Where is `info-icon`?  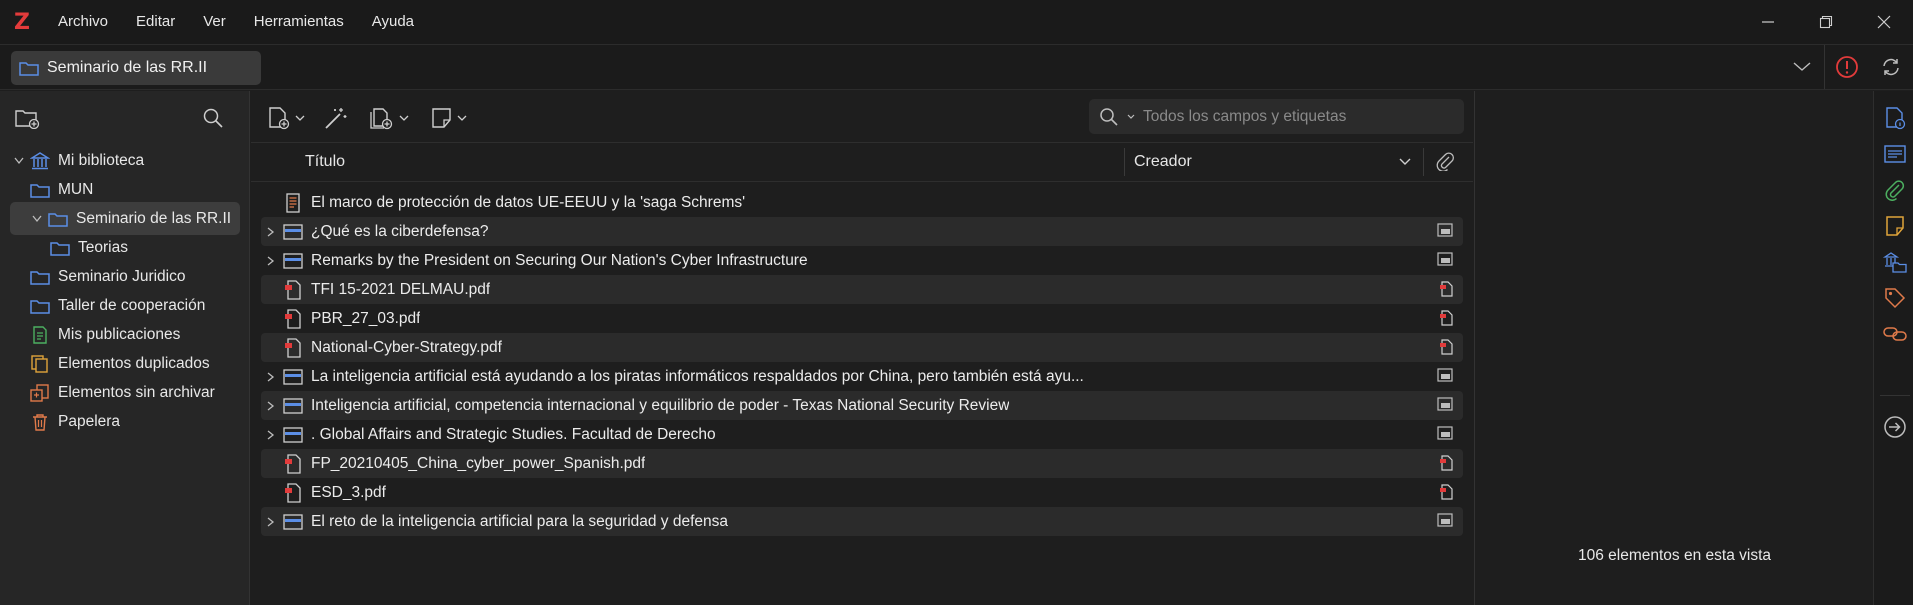
info-icon is located at coordinates (1896, 118).